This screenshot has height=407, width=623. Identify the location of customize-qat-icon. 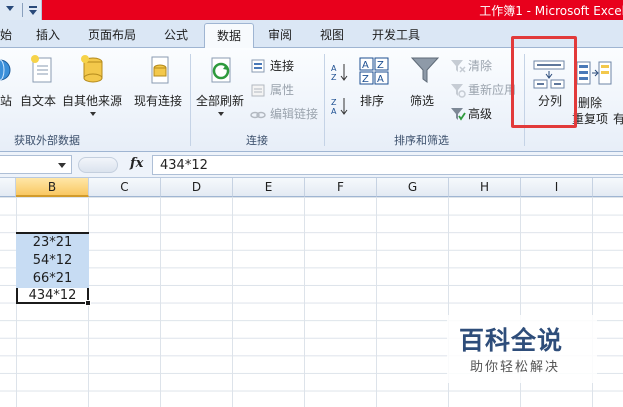
(33, 10).